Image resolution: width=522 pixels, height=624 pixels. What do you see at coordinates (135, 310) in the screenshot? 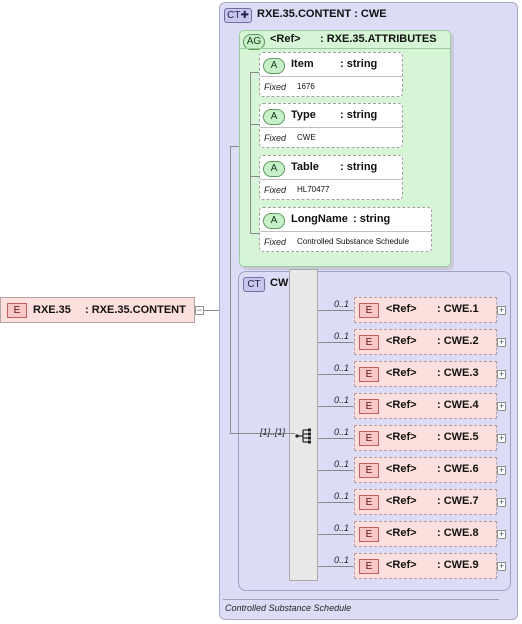
I see `root-element-type: : RXE.35.CONTENT` at bounding box center [135, 310].